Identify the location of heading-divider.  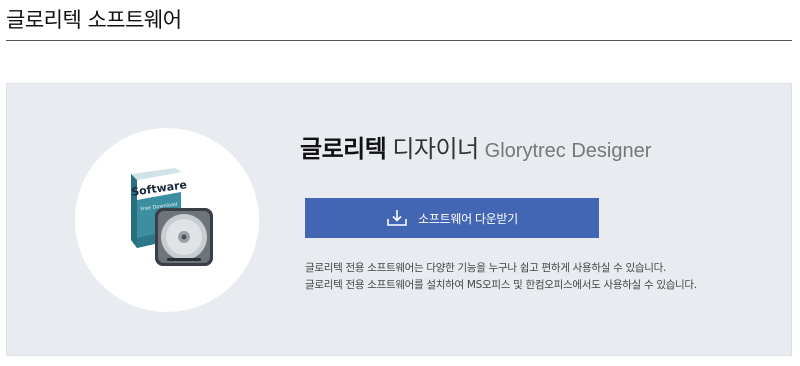
(399, 40).